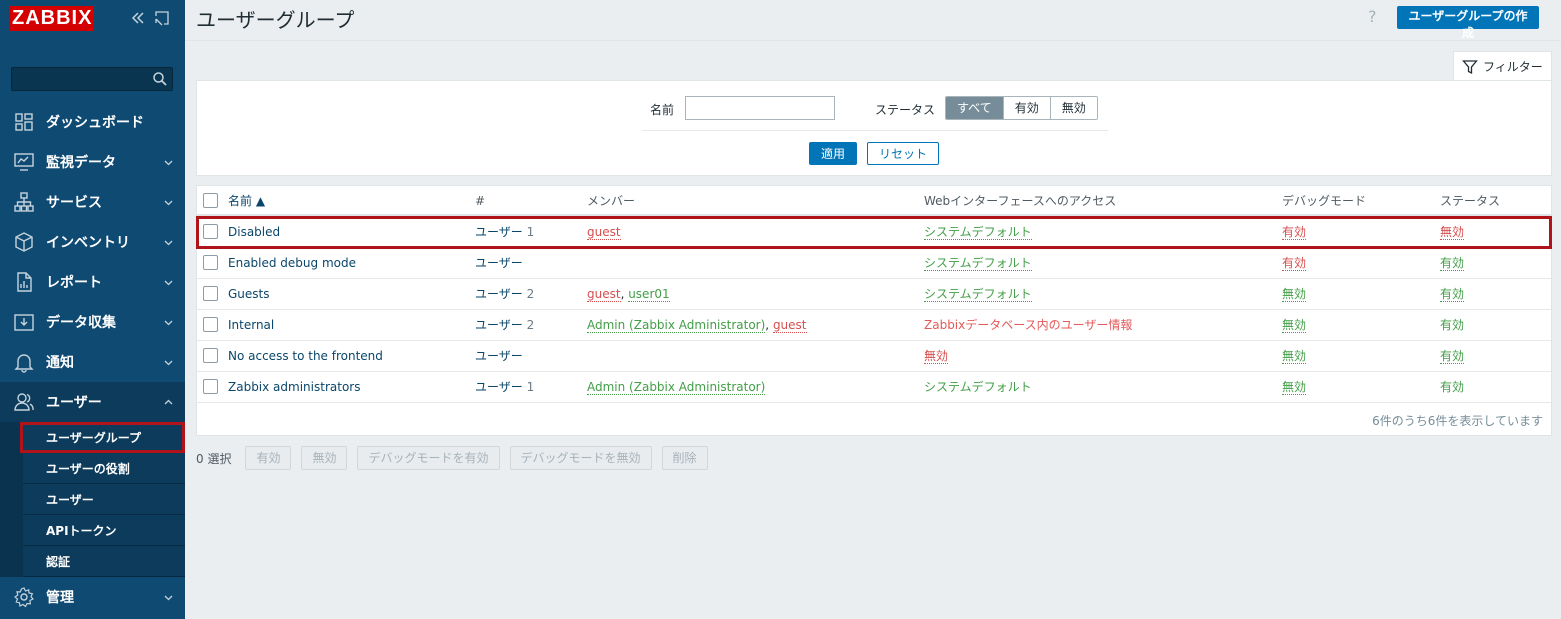 The height and width of the screenshot is (619, 1561). What do you see at coordinates (74, 203) in the screenshot?
I see `nav-label: サービス` at bounding box center [74, 203].